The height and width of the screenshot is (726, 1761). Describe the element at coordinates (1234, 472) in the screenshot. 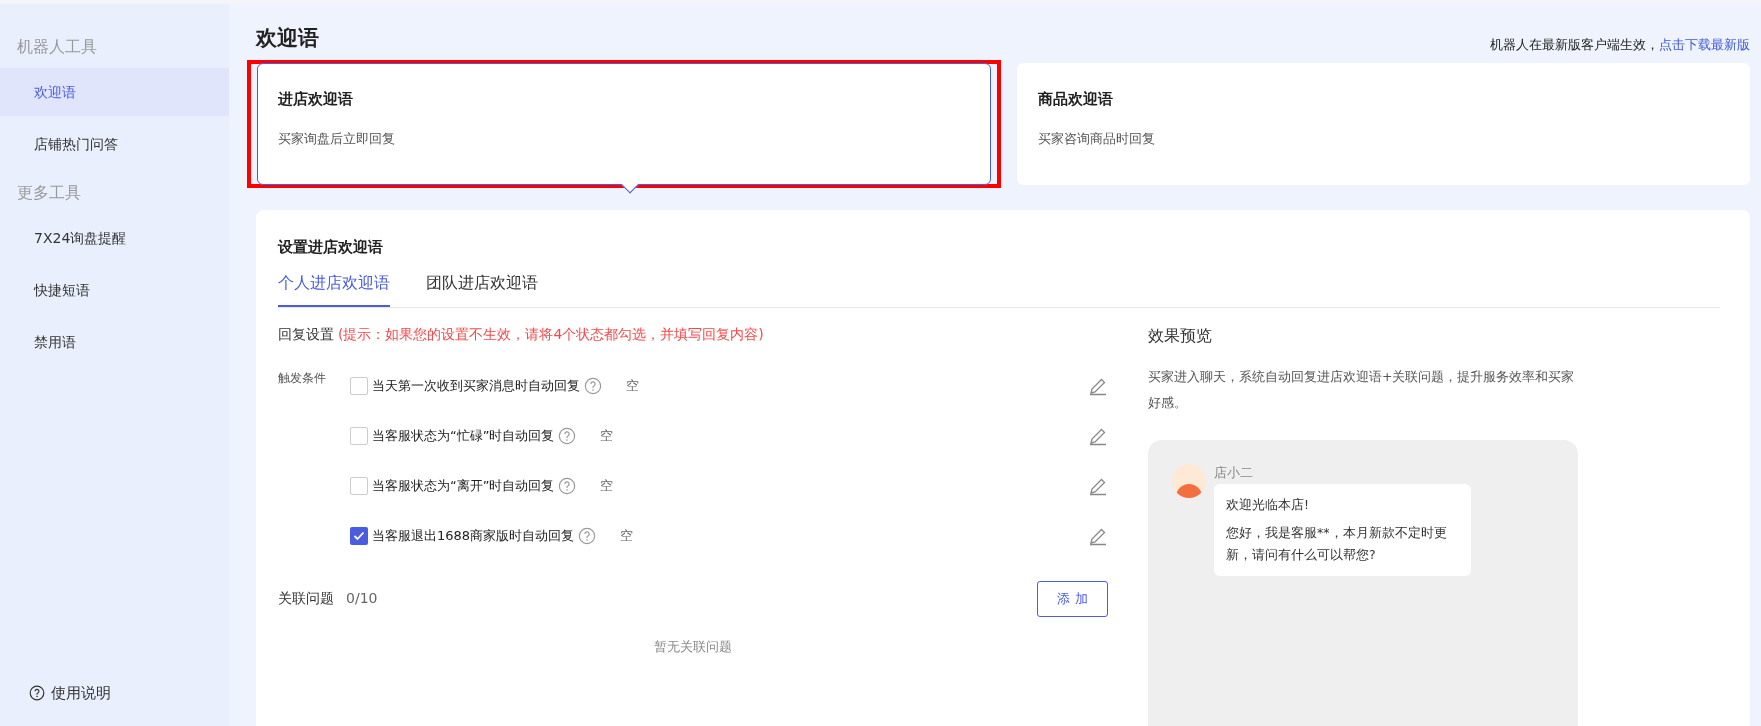

I see `sender-name: 店小二` at that location.